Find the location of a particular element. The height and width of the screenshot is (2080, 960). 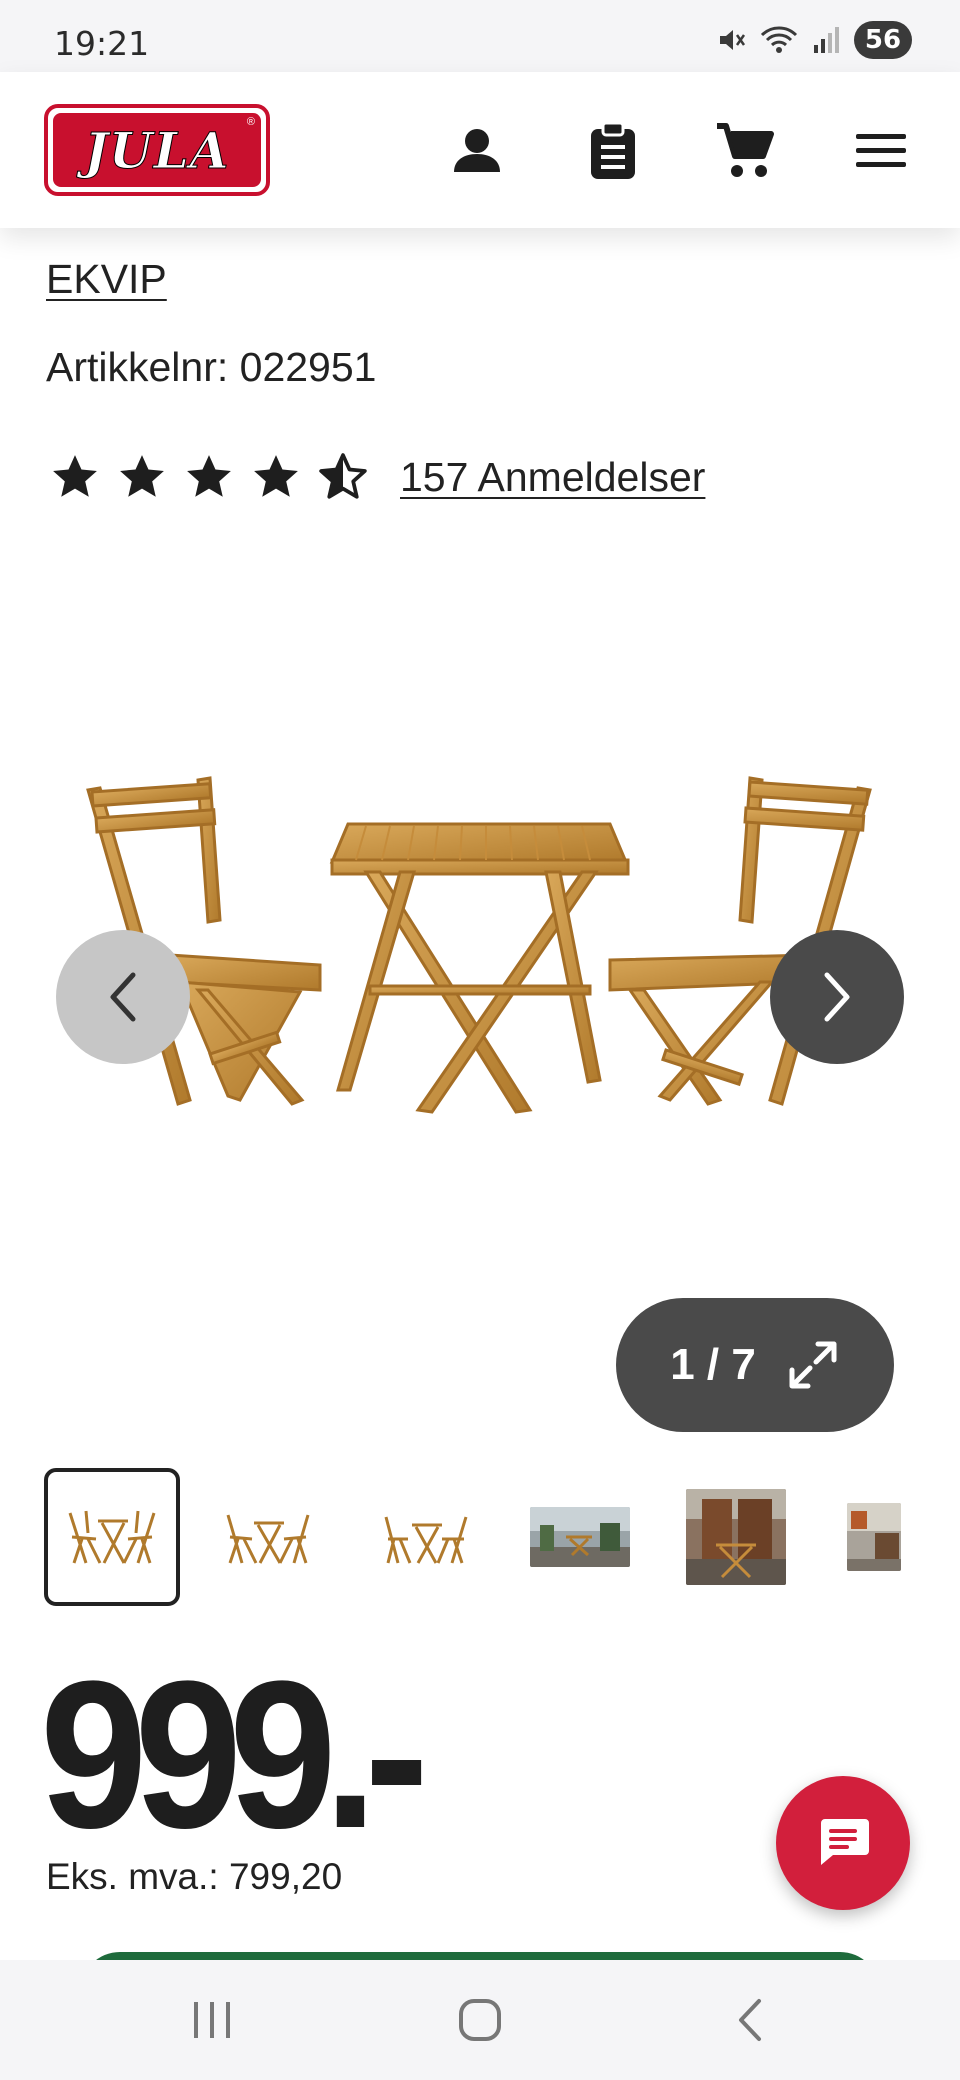

thumbnail-strip is located at coordinates (484, 1537).